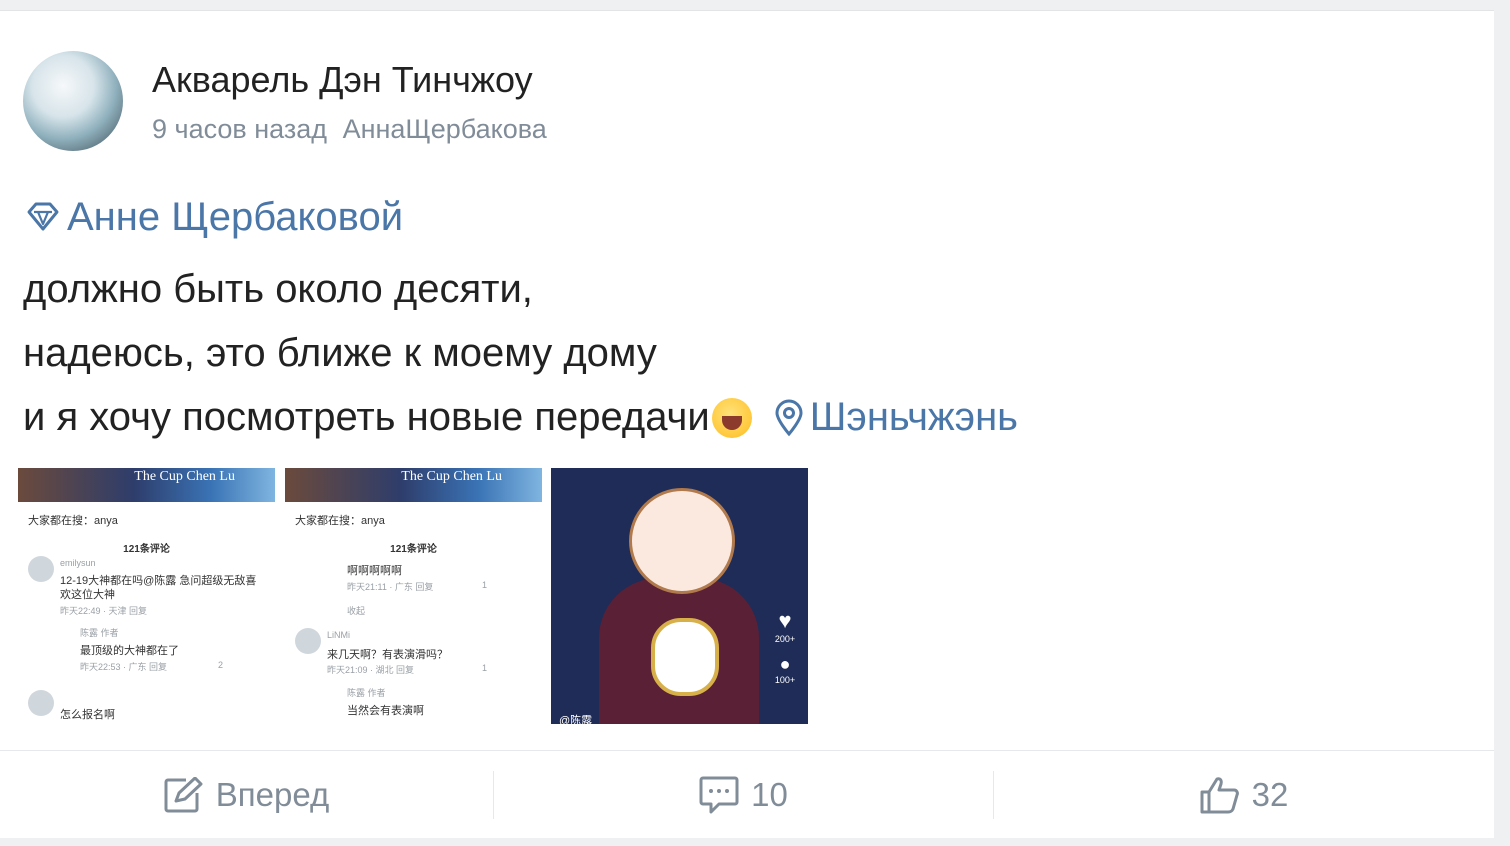 This screenshot has width=1510, height=846. Describe the element at coordinates (743, 795) in the screenshot. I see `comment-button: 10` at that location.